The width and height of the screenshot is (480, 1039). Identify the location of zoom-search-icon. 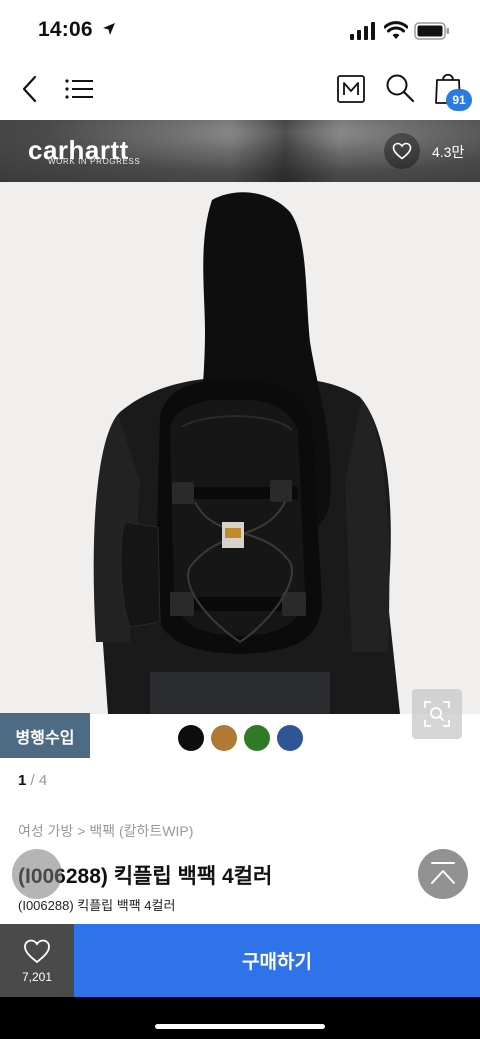
(437, 714).